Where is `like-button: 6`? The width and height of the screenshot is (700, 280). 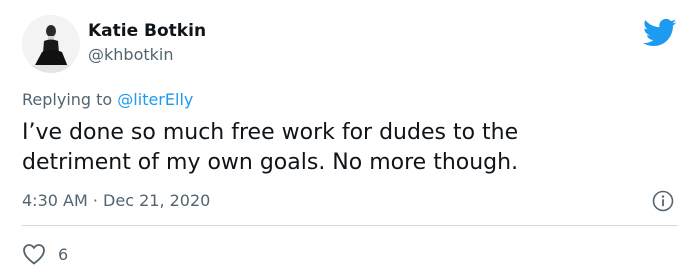
like-button: 6 is located at coordinates (45, 254).